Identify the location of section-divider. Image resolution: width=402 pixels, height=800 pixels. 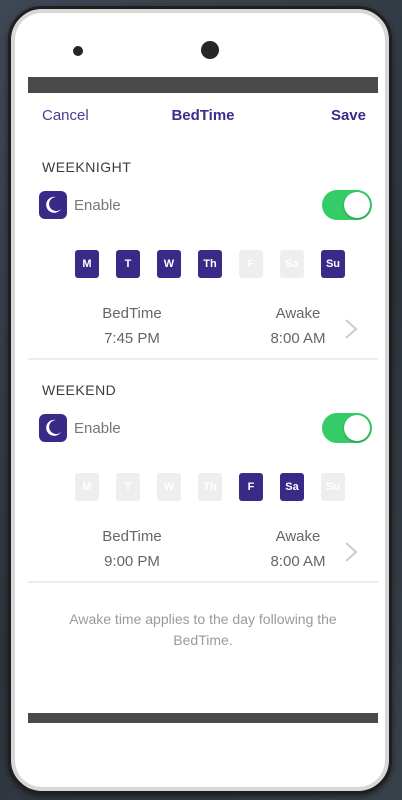
(203, 582).